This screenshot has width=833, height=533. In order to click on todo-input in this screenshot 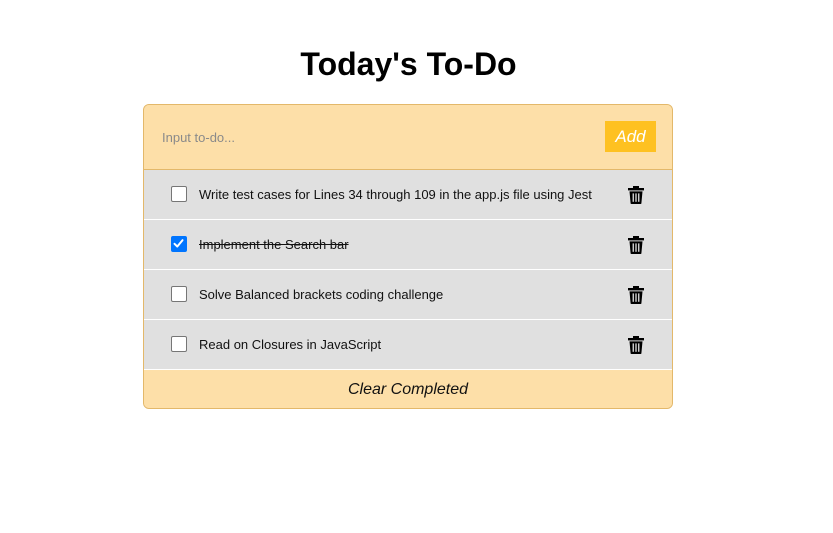, I will do `click(362, 137)`.